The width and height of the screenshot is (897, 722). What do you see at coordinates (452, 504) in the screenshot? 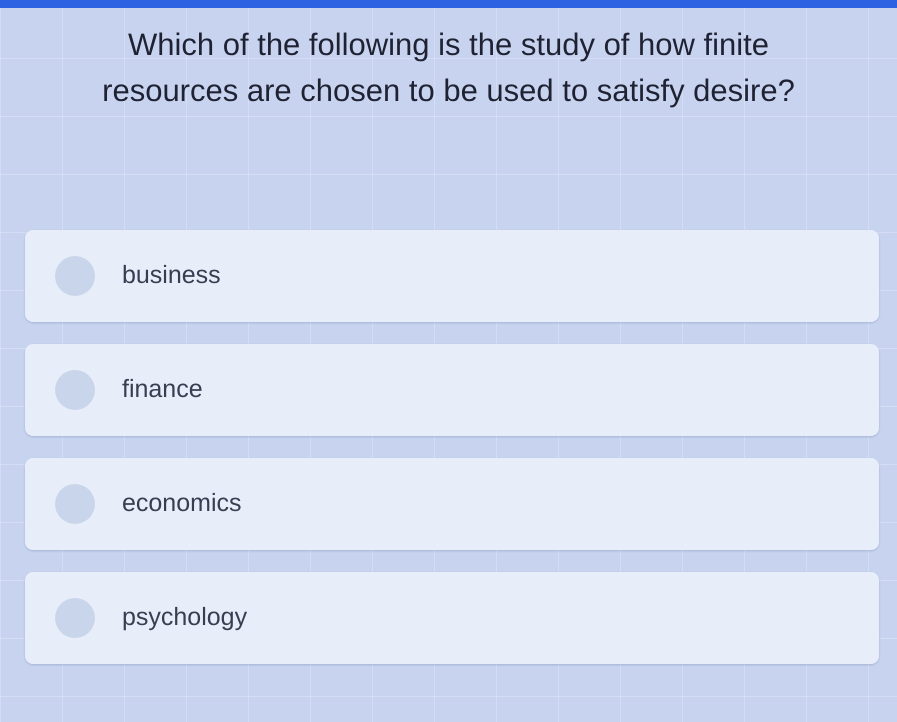
I see `answer-option: economics` at bounding box center [452, 504].